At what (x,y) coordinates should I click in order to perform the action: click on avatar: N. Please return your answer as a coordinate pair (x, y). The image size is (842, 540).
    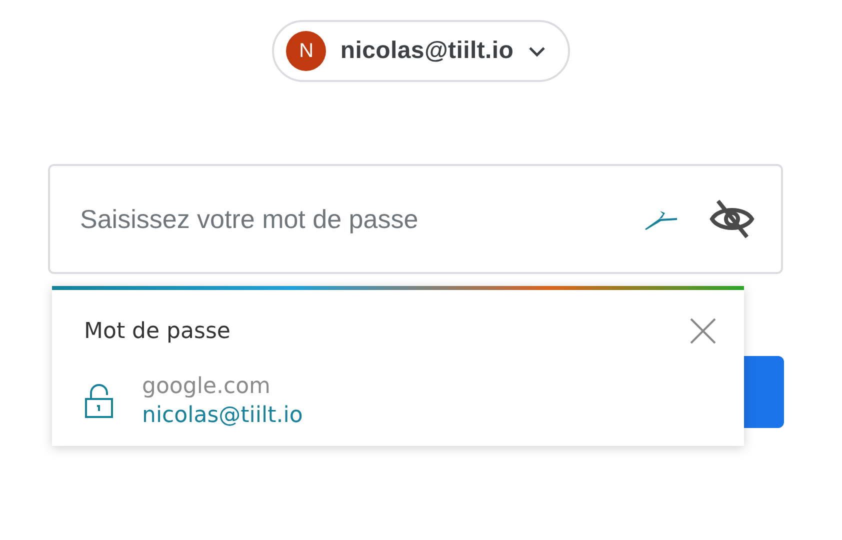
    Looking at the image, I should click on (306, 51).